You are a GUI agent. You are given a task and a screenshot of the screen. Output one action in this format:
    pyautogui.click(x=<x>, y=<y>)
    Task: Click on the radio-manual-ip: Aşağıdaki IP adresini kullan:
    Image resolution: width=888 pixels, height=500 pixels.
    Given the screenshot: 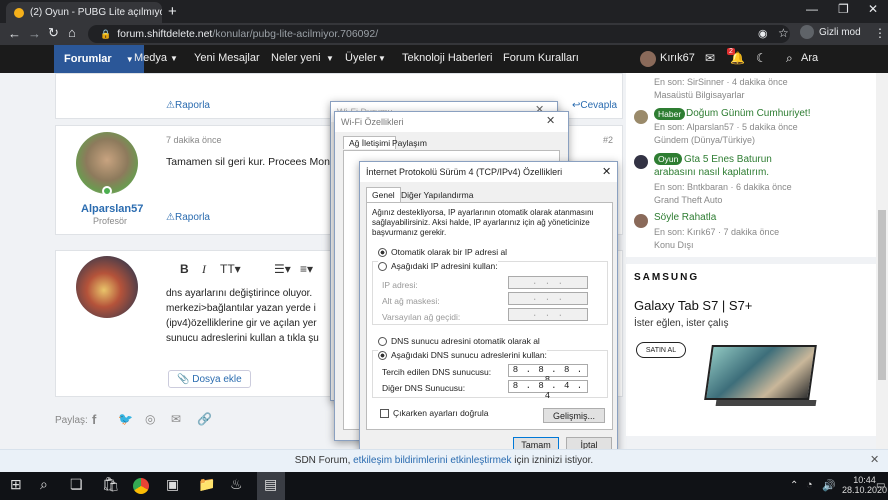 What is the action you would take?
    pyautogui.click(x=438, y=266)
    